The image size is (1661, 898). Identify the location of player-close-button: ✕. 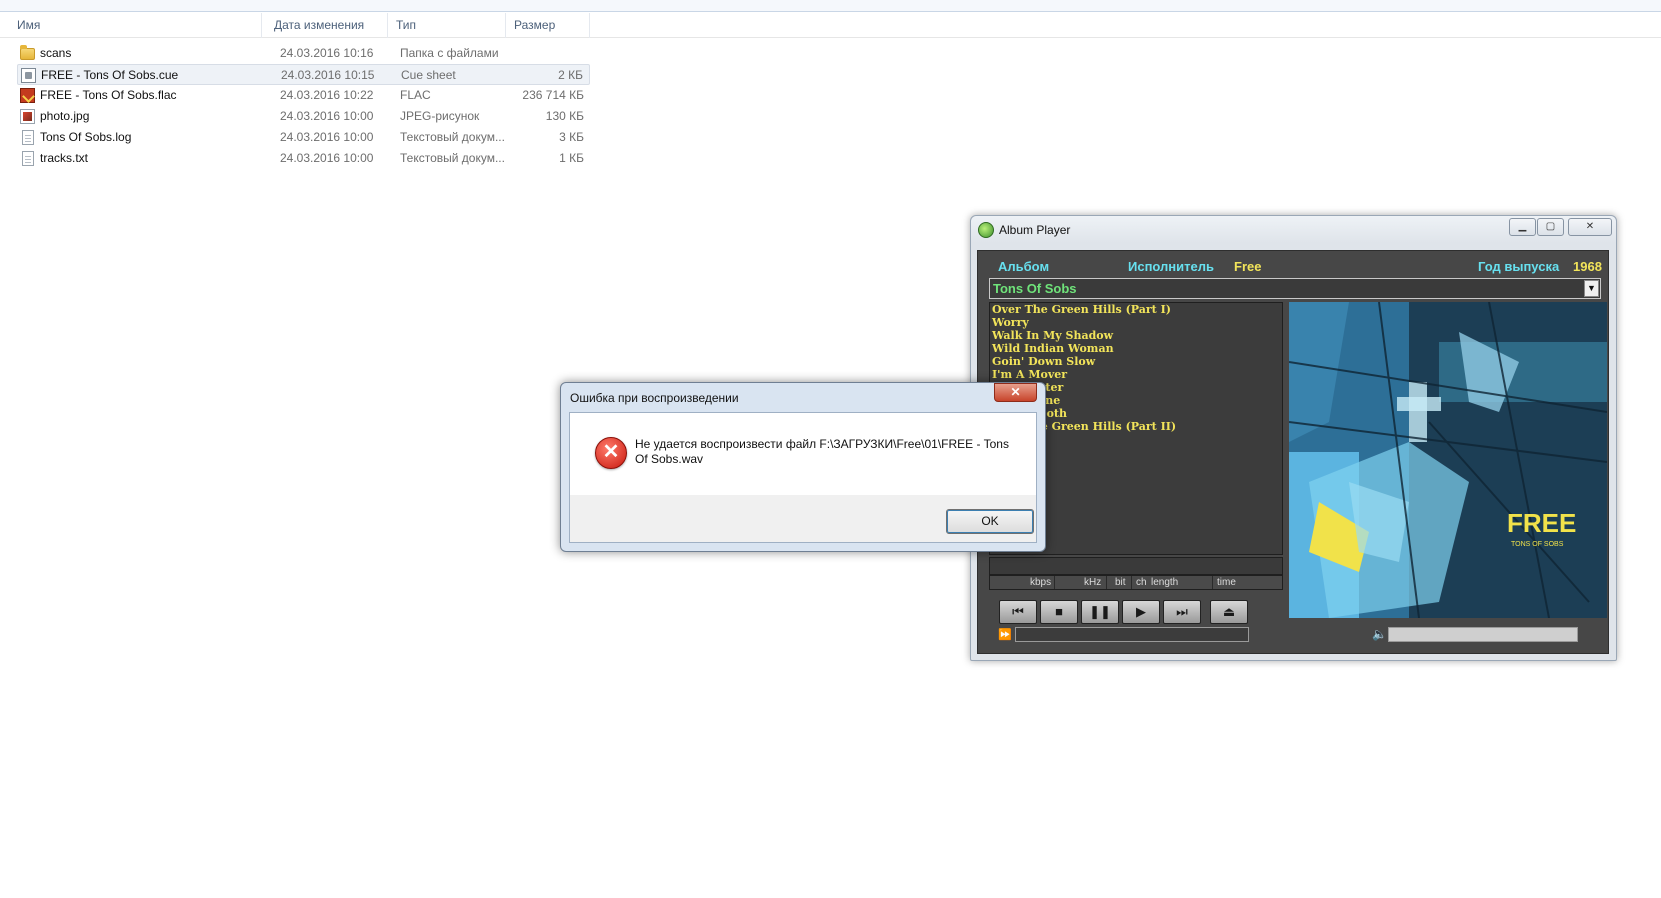
(1590, 227).